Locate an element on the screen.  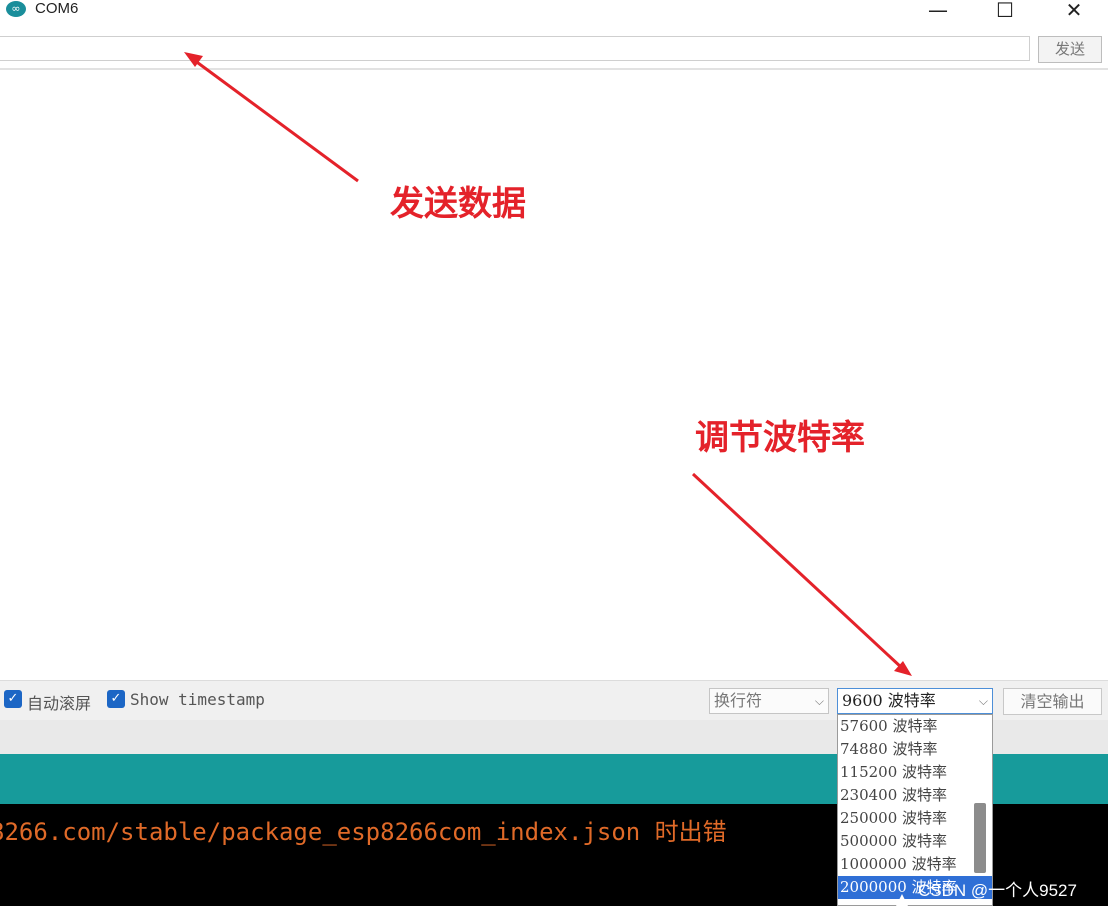
title-bar: ∞ COM6 — ☐ ✕ is located at coordinates (554, 17).